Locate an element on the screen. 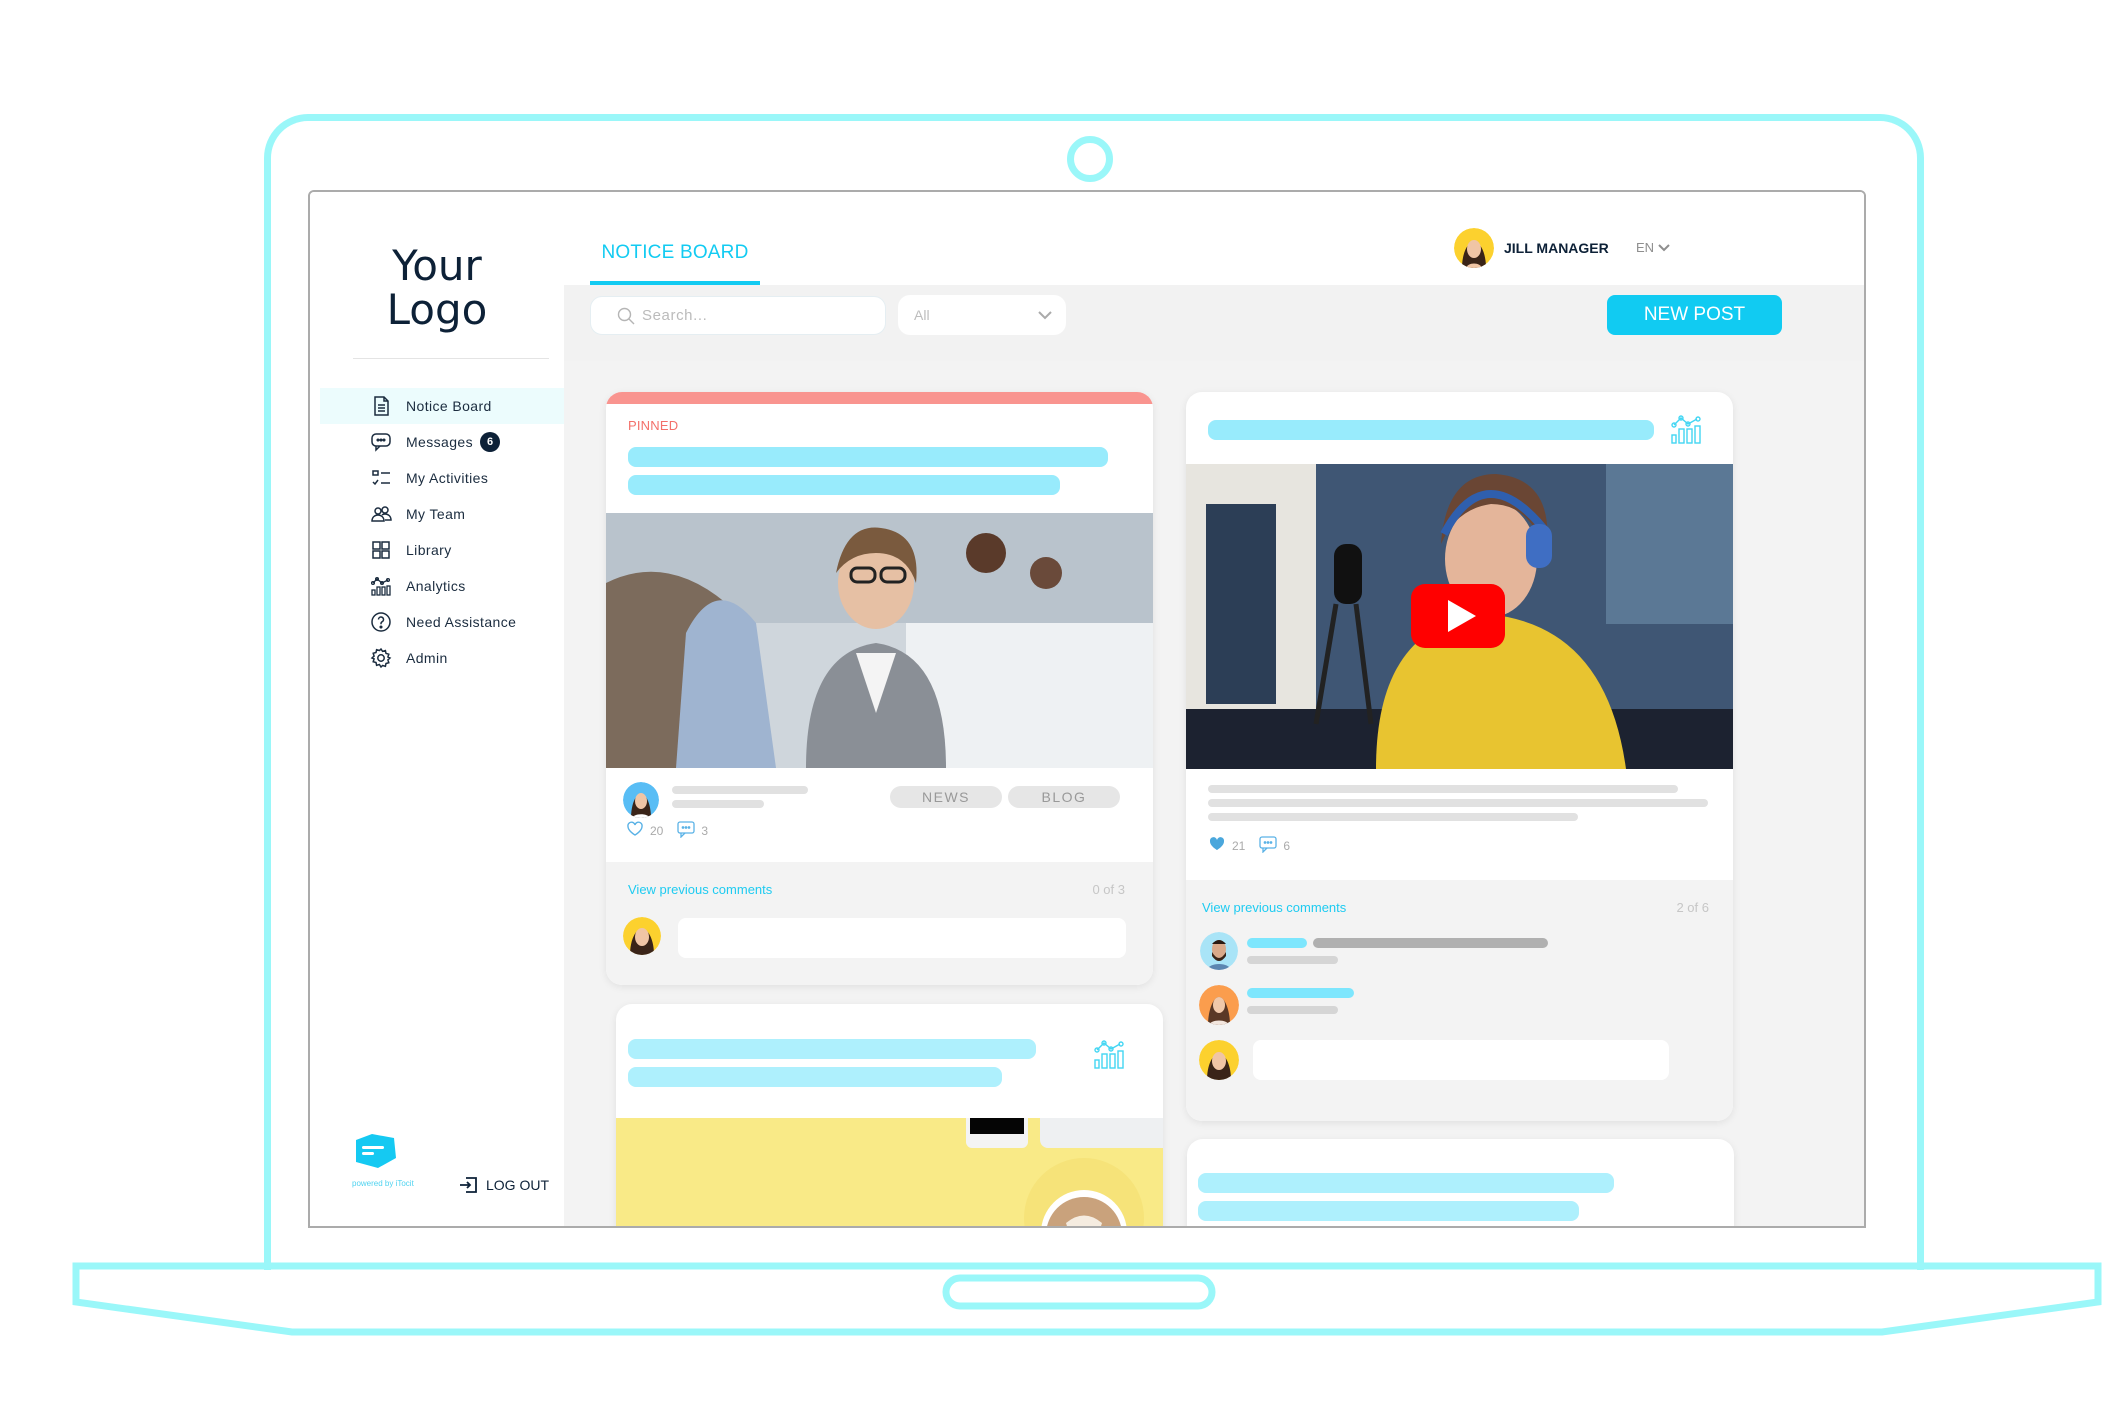 This screenshot has height=1410, width=2112. pinned-strip is located at coordinates (879, 398).